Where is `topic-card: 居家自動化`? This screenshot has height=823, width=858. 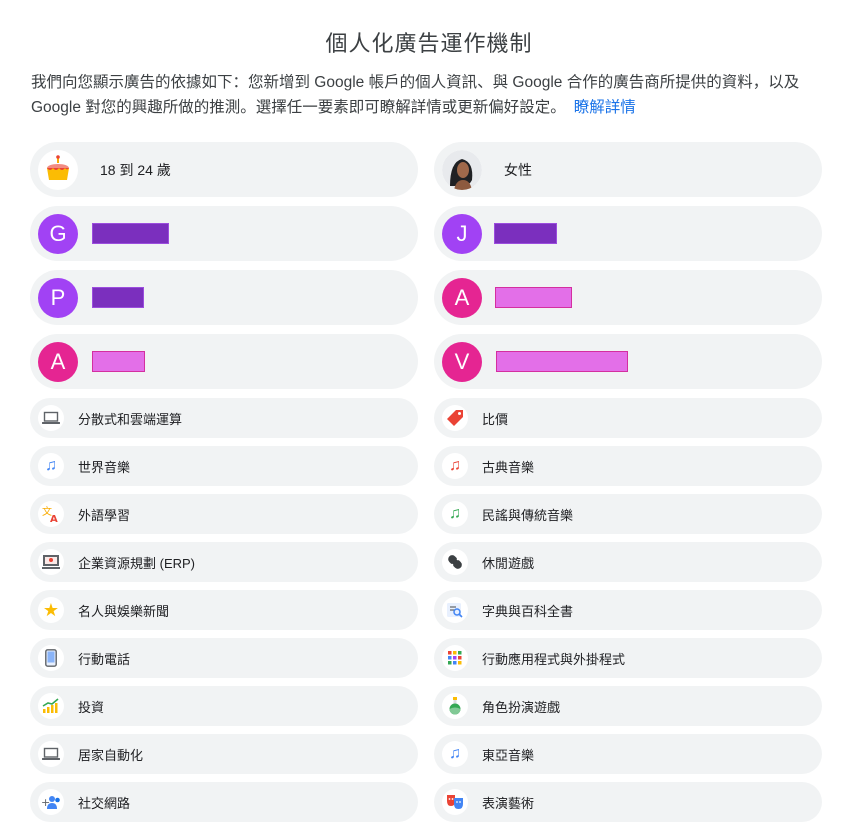
topic-card: 居家自動化 is located at coordinates (224, 754).